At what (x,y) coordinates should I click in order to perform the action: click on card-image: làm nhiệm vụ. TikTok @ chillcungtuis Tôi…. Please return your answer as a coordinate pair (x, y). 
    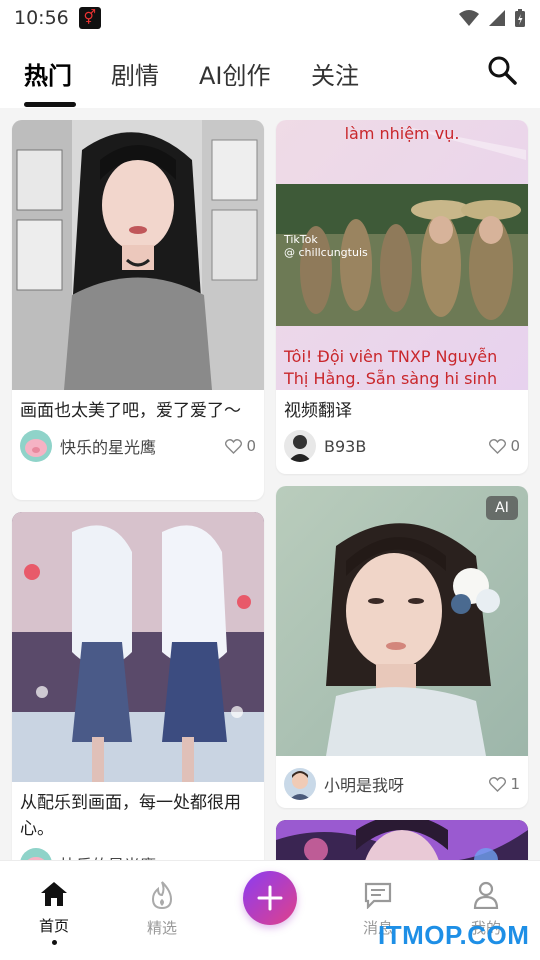
    Looking at the image, I should click on (402, 255).